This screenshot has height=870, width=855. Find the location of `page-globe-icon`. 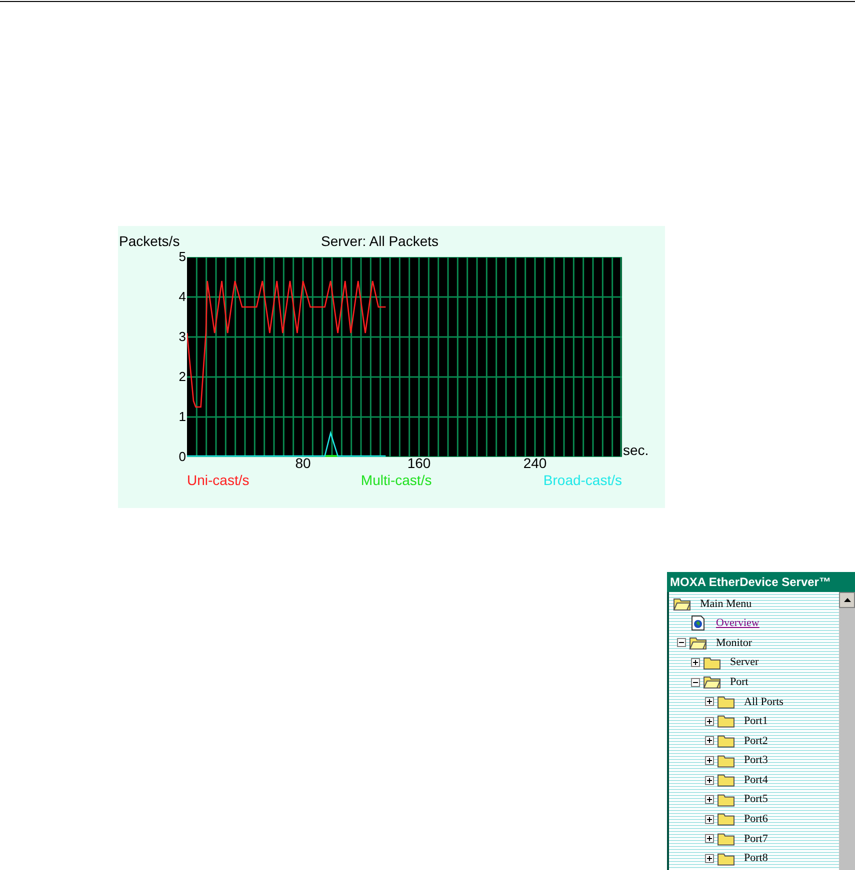

page-globe-icon is located at coordinates (698, 623).